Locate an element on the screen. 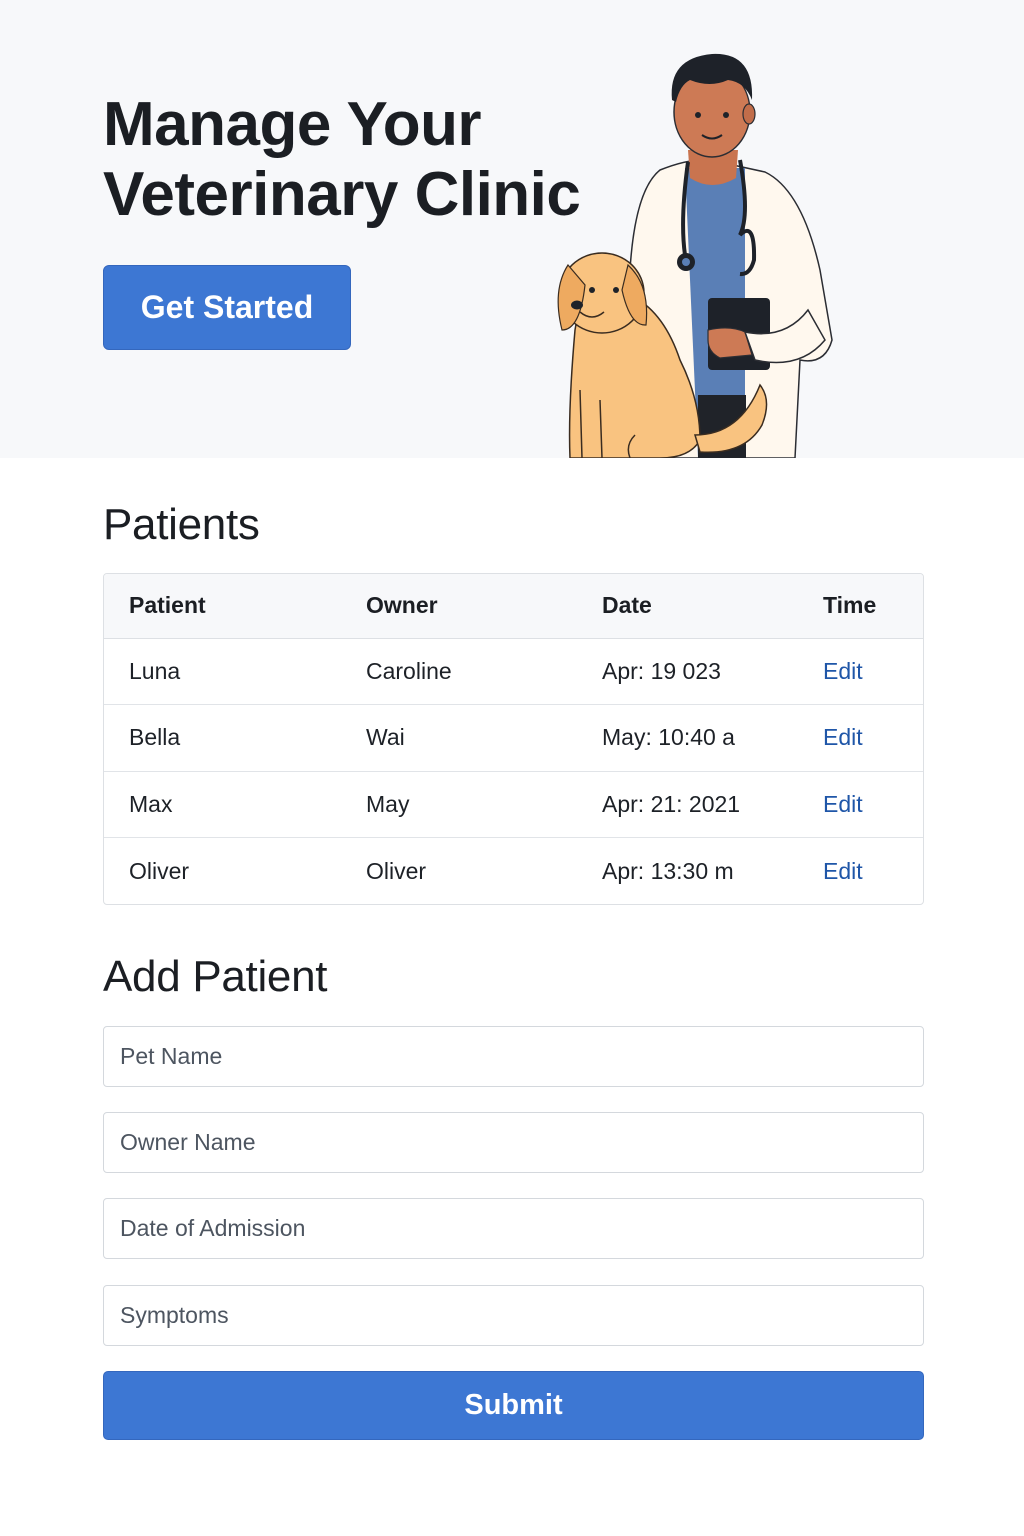 Image resolution: width=1024 pixels, height=1536 pixels. table-row: Max May Apr: 21: 2021 Edit is located at coordinates (513, 804).